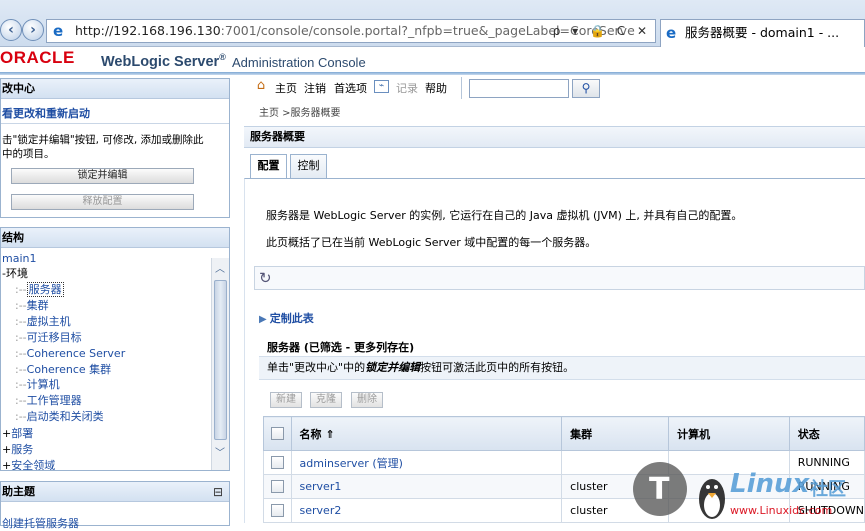 This screenshot has width=865, height=531. I want to click on breadcrumb: 主页 >服务器概要, so click(300, 111).